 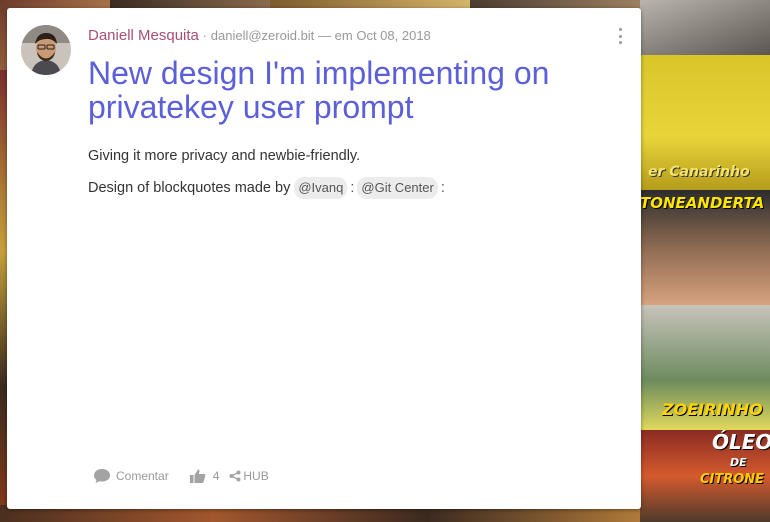 What do you see at coordinates (738, 462) in the screenshot?
I see `background-caption: DE` at bounding box center [738, 462].